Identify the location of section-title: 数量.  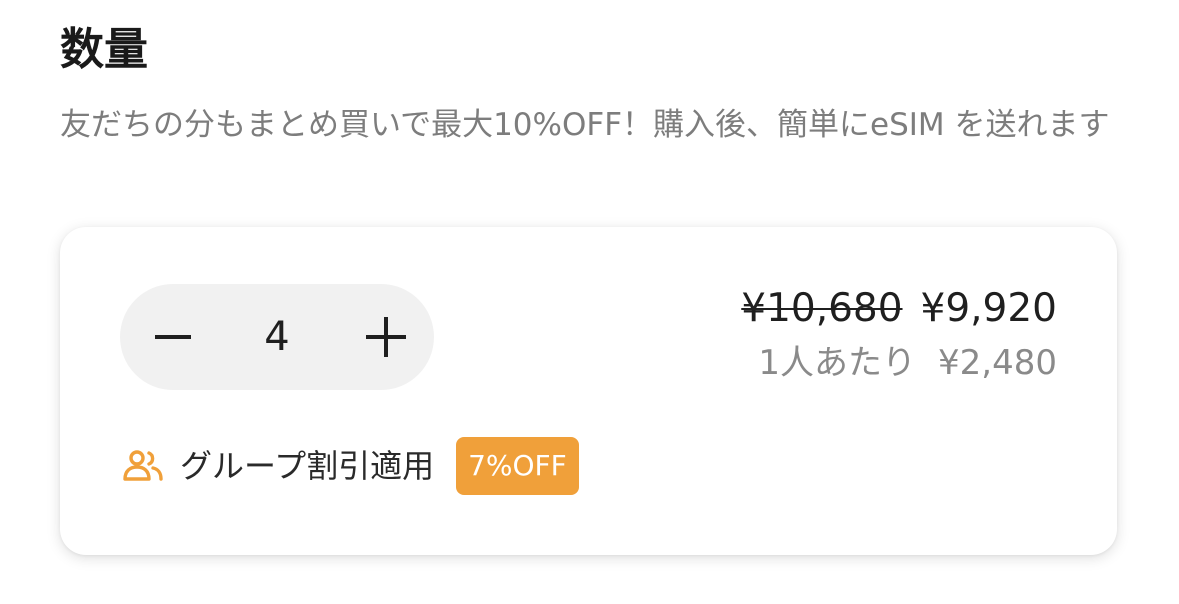
(104, 49).